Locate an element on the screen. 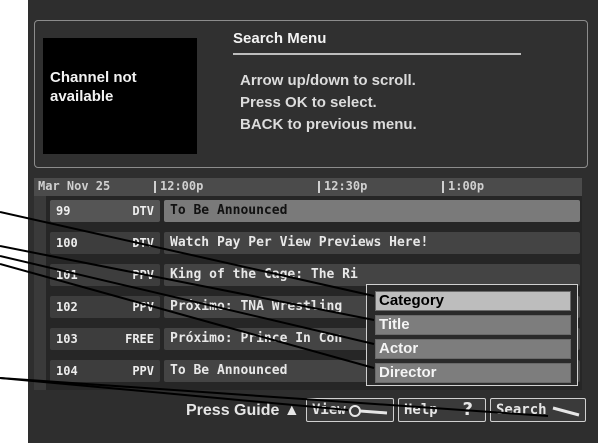  callout-line-search is located at coordinates (274, 397).